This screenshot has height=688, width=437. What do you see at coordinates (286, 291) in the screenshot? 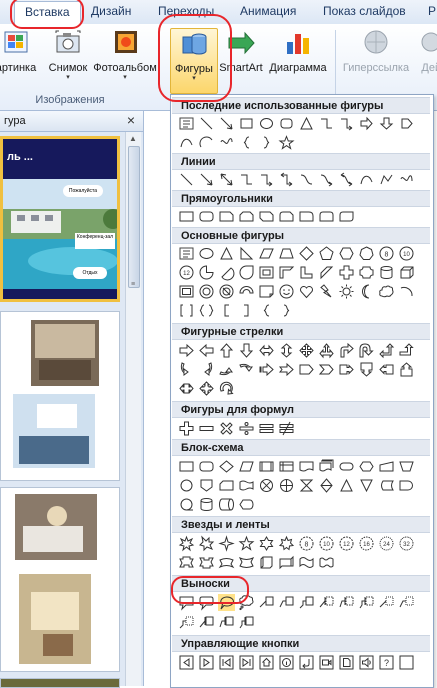
I see `smiley-face-shape-icon` at bounding box center [286, 291].